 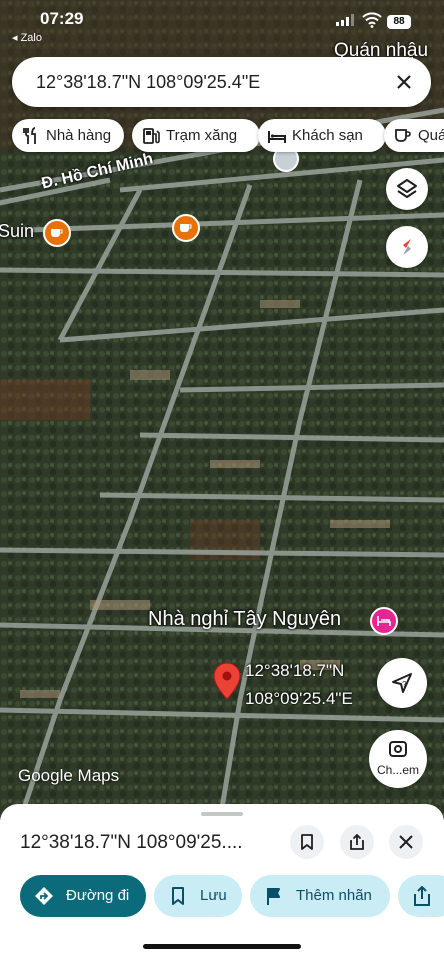 What do you see at coordinates (273, 896) in the screenshot?
I see `flag-icon` at bounding box center [273, 896].